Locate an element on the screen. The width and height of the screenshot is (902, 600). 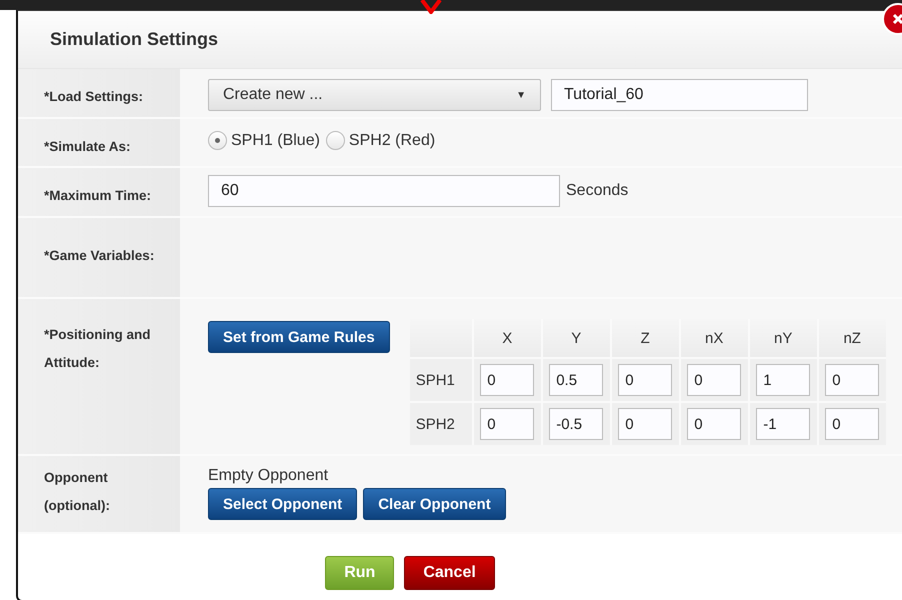
field-label: (optional): is located at coordinates (77, 506).